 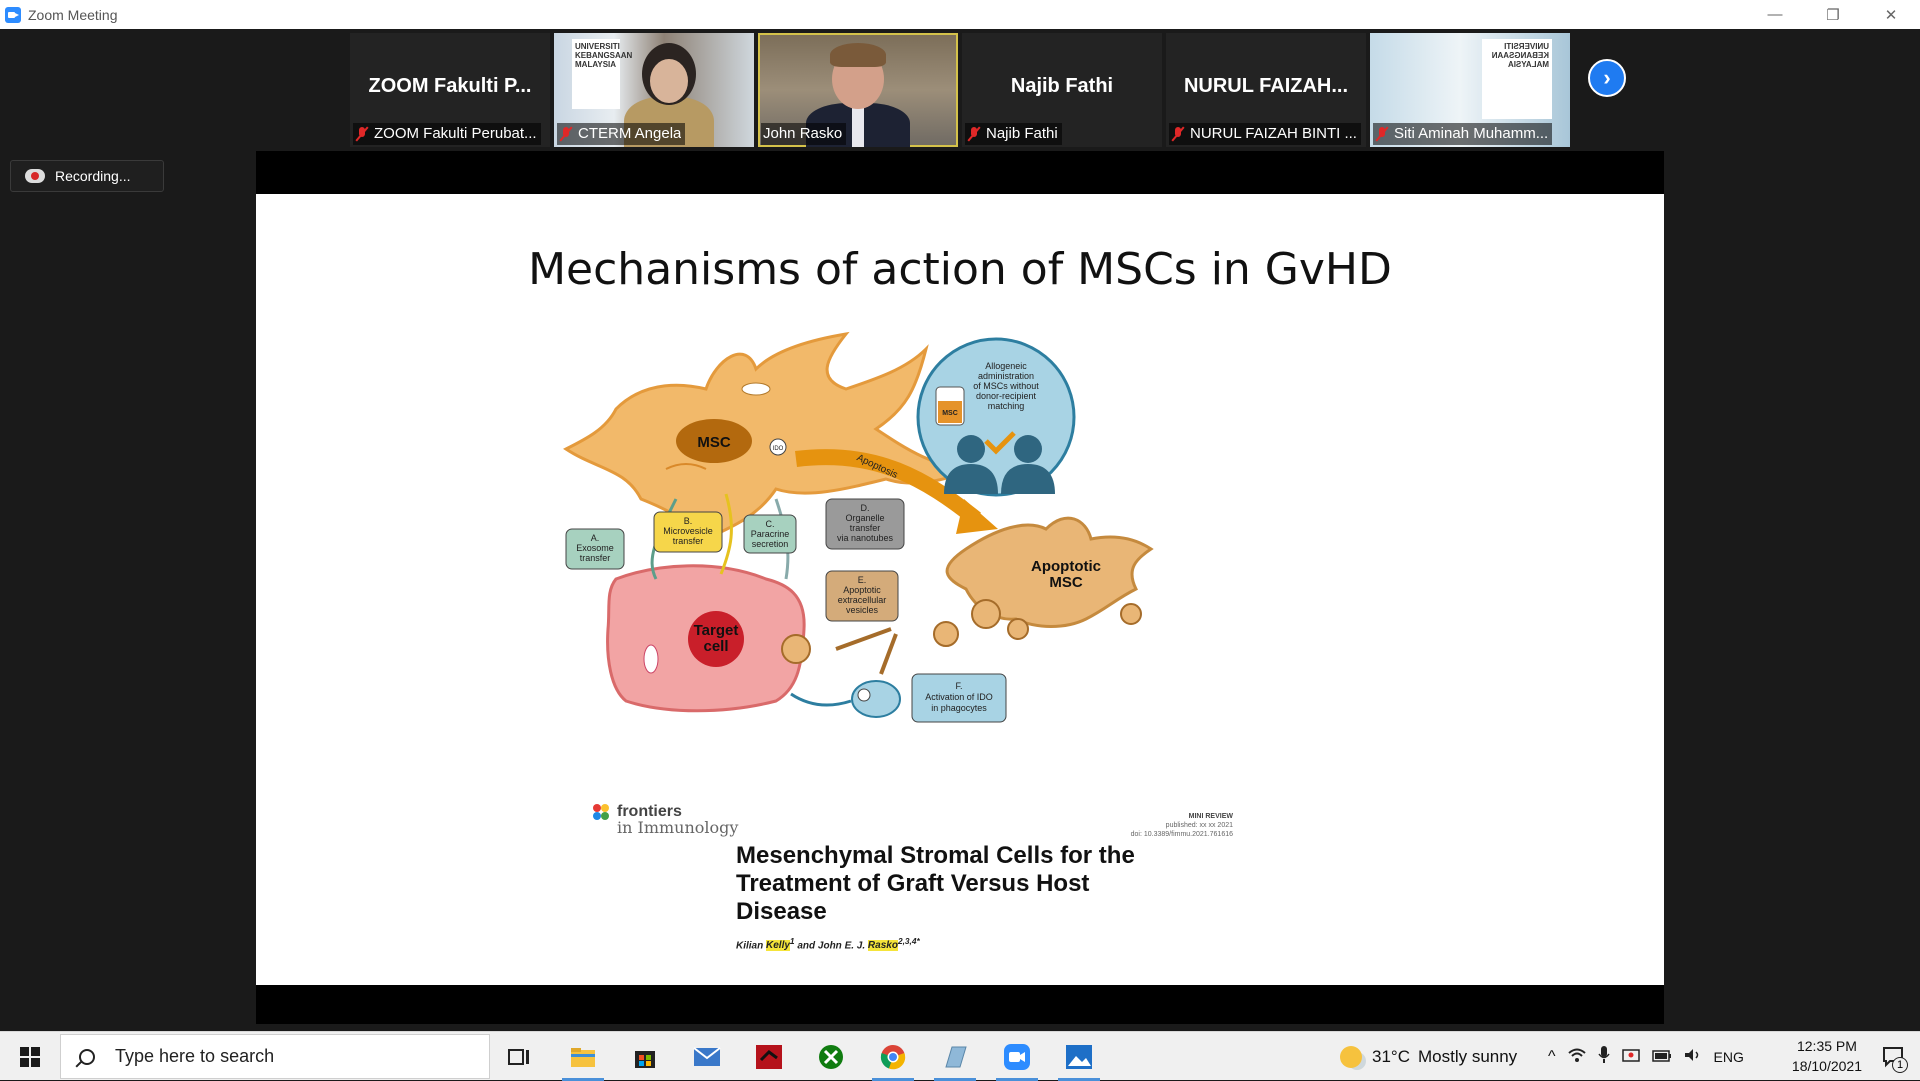 What do you see at coordinates (195, 1056) in the screenshot?
I see `search-placeholder: Type here to search` at bounding box center [195, 1056].